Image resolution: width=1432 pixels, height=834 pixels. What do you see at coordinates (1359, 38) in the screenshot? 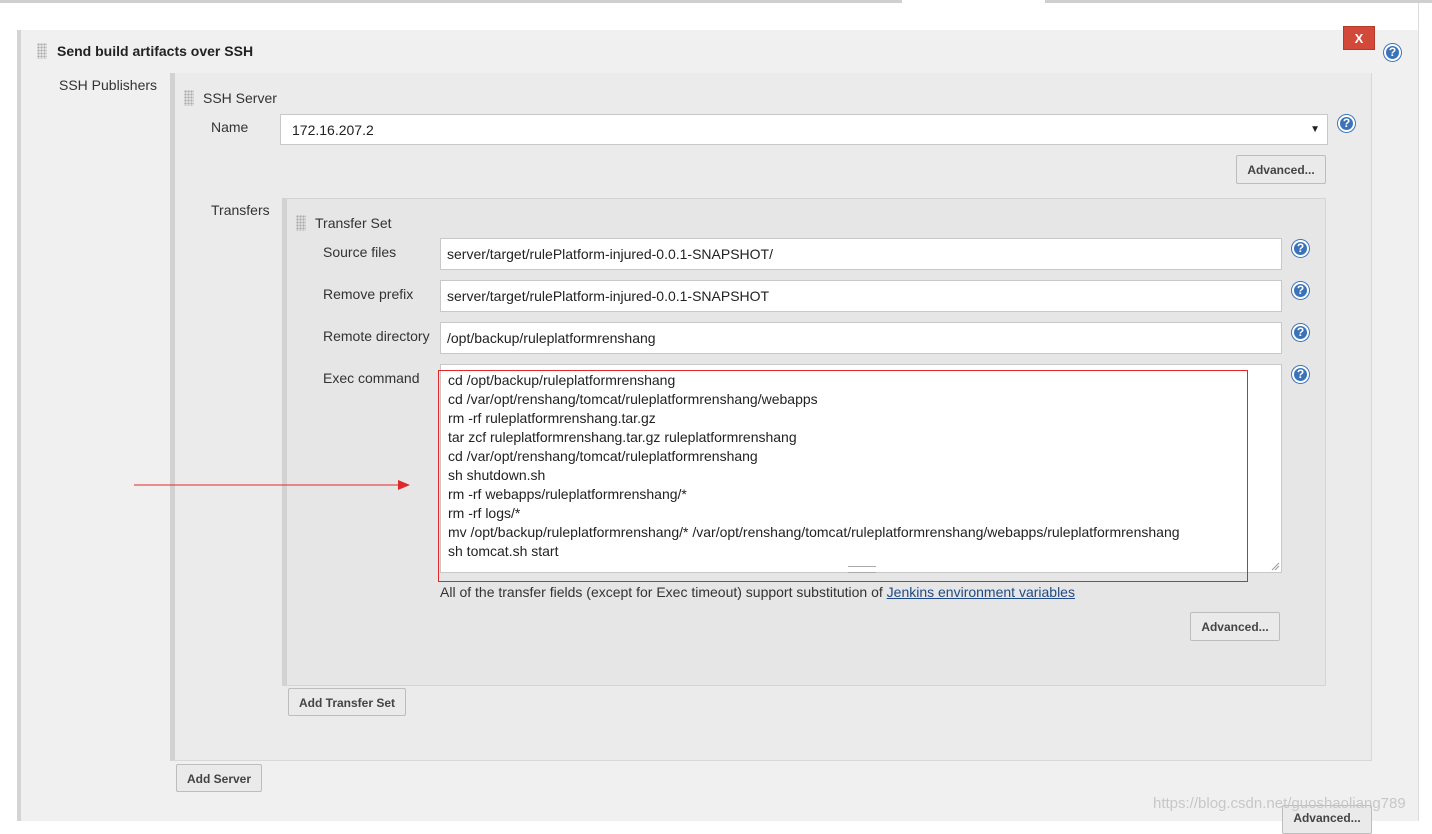
I see `delete-section-button: X` at bounding box center [1359, 38].